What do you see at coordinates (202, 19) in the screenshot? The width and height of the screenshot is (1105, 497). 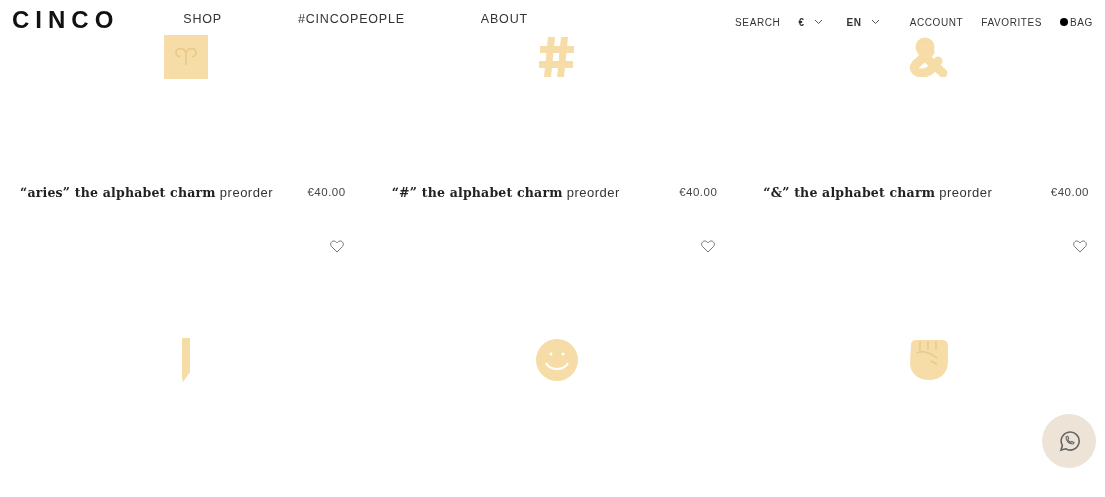 I see `nav-link: SHOP` at bounding box center [202, 19].